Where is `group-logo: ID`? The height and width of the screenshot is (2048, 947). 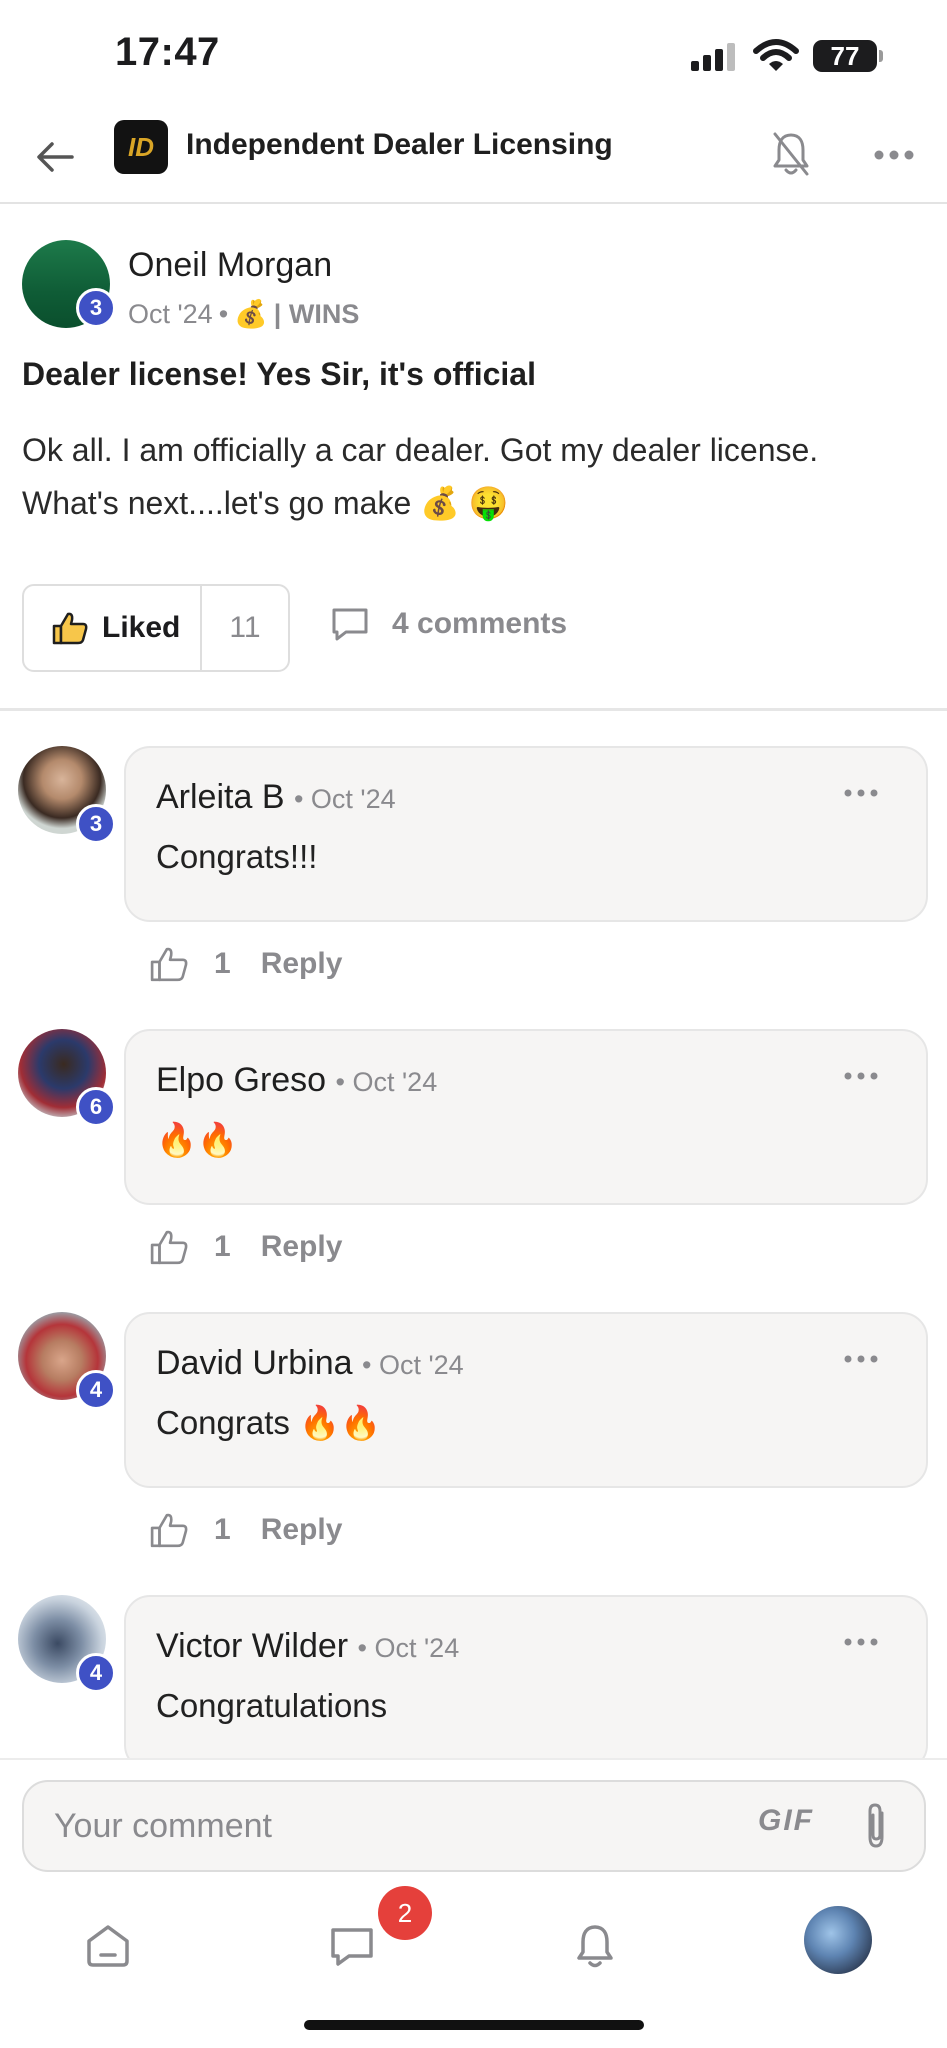 group-logo: ID is located at coordinates (141, 147).